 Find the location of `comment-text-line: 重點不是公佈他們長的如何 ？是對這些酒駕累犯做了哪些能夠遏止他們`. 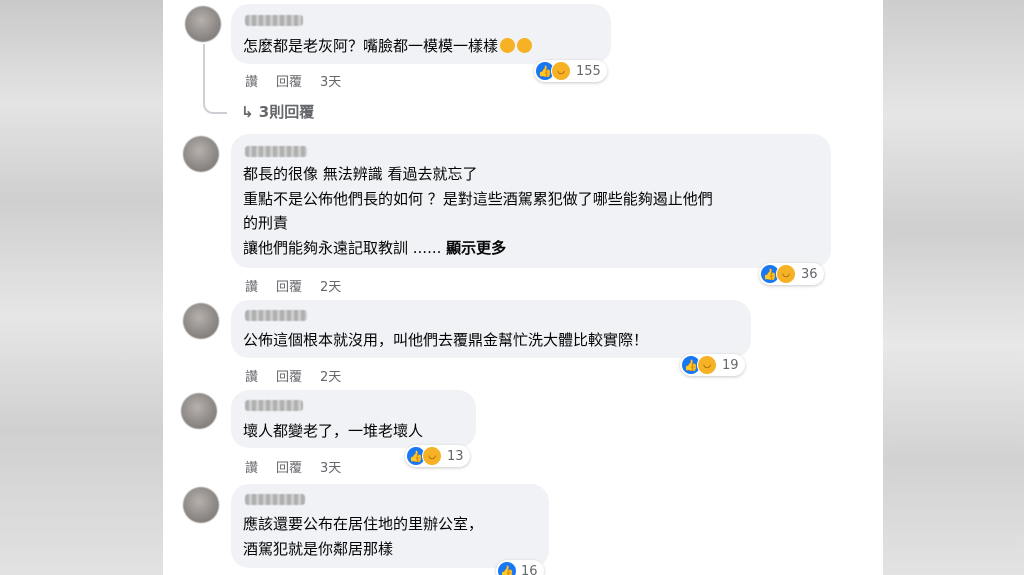

comment-text-line: 重點不是公佈他們長的如何 ？是對這些酒駕累犯做了哪些能夠遏止他們 is located at coordinates (478, 199).